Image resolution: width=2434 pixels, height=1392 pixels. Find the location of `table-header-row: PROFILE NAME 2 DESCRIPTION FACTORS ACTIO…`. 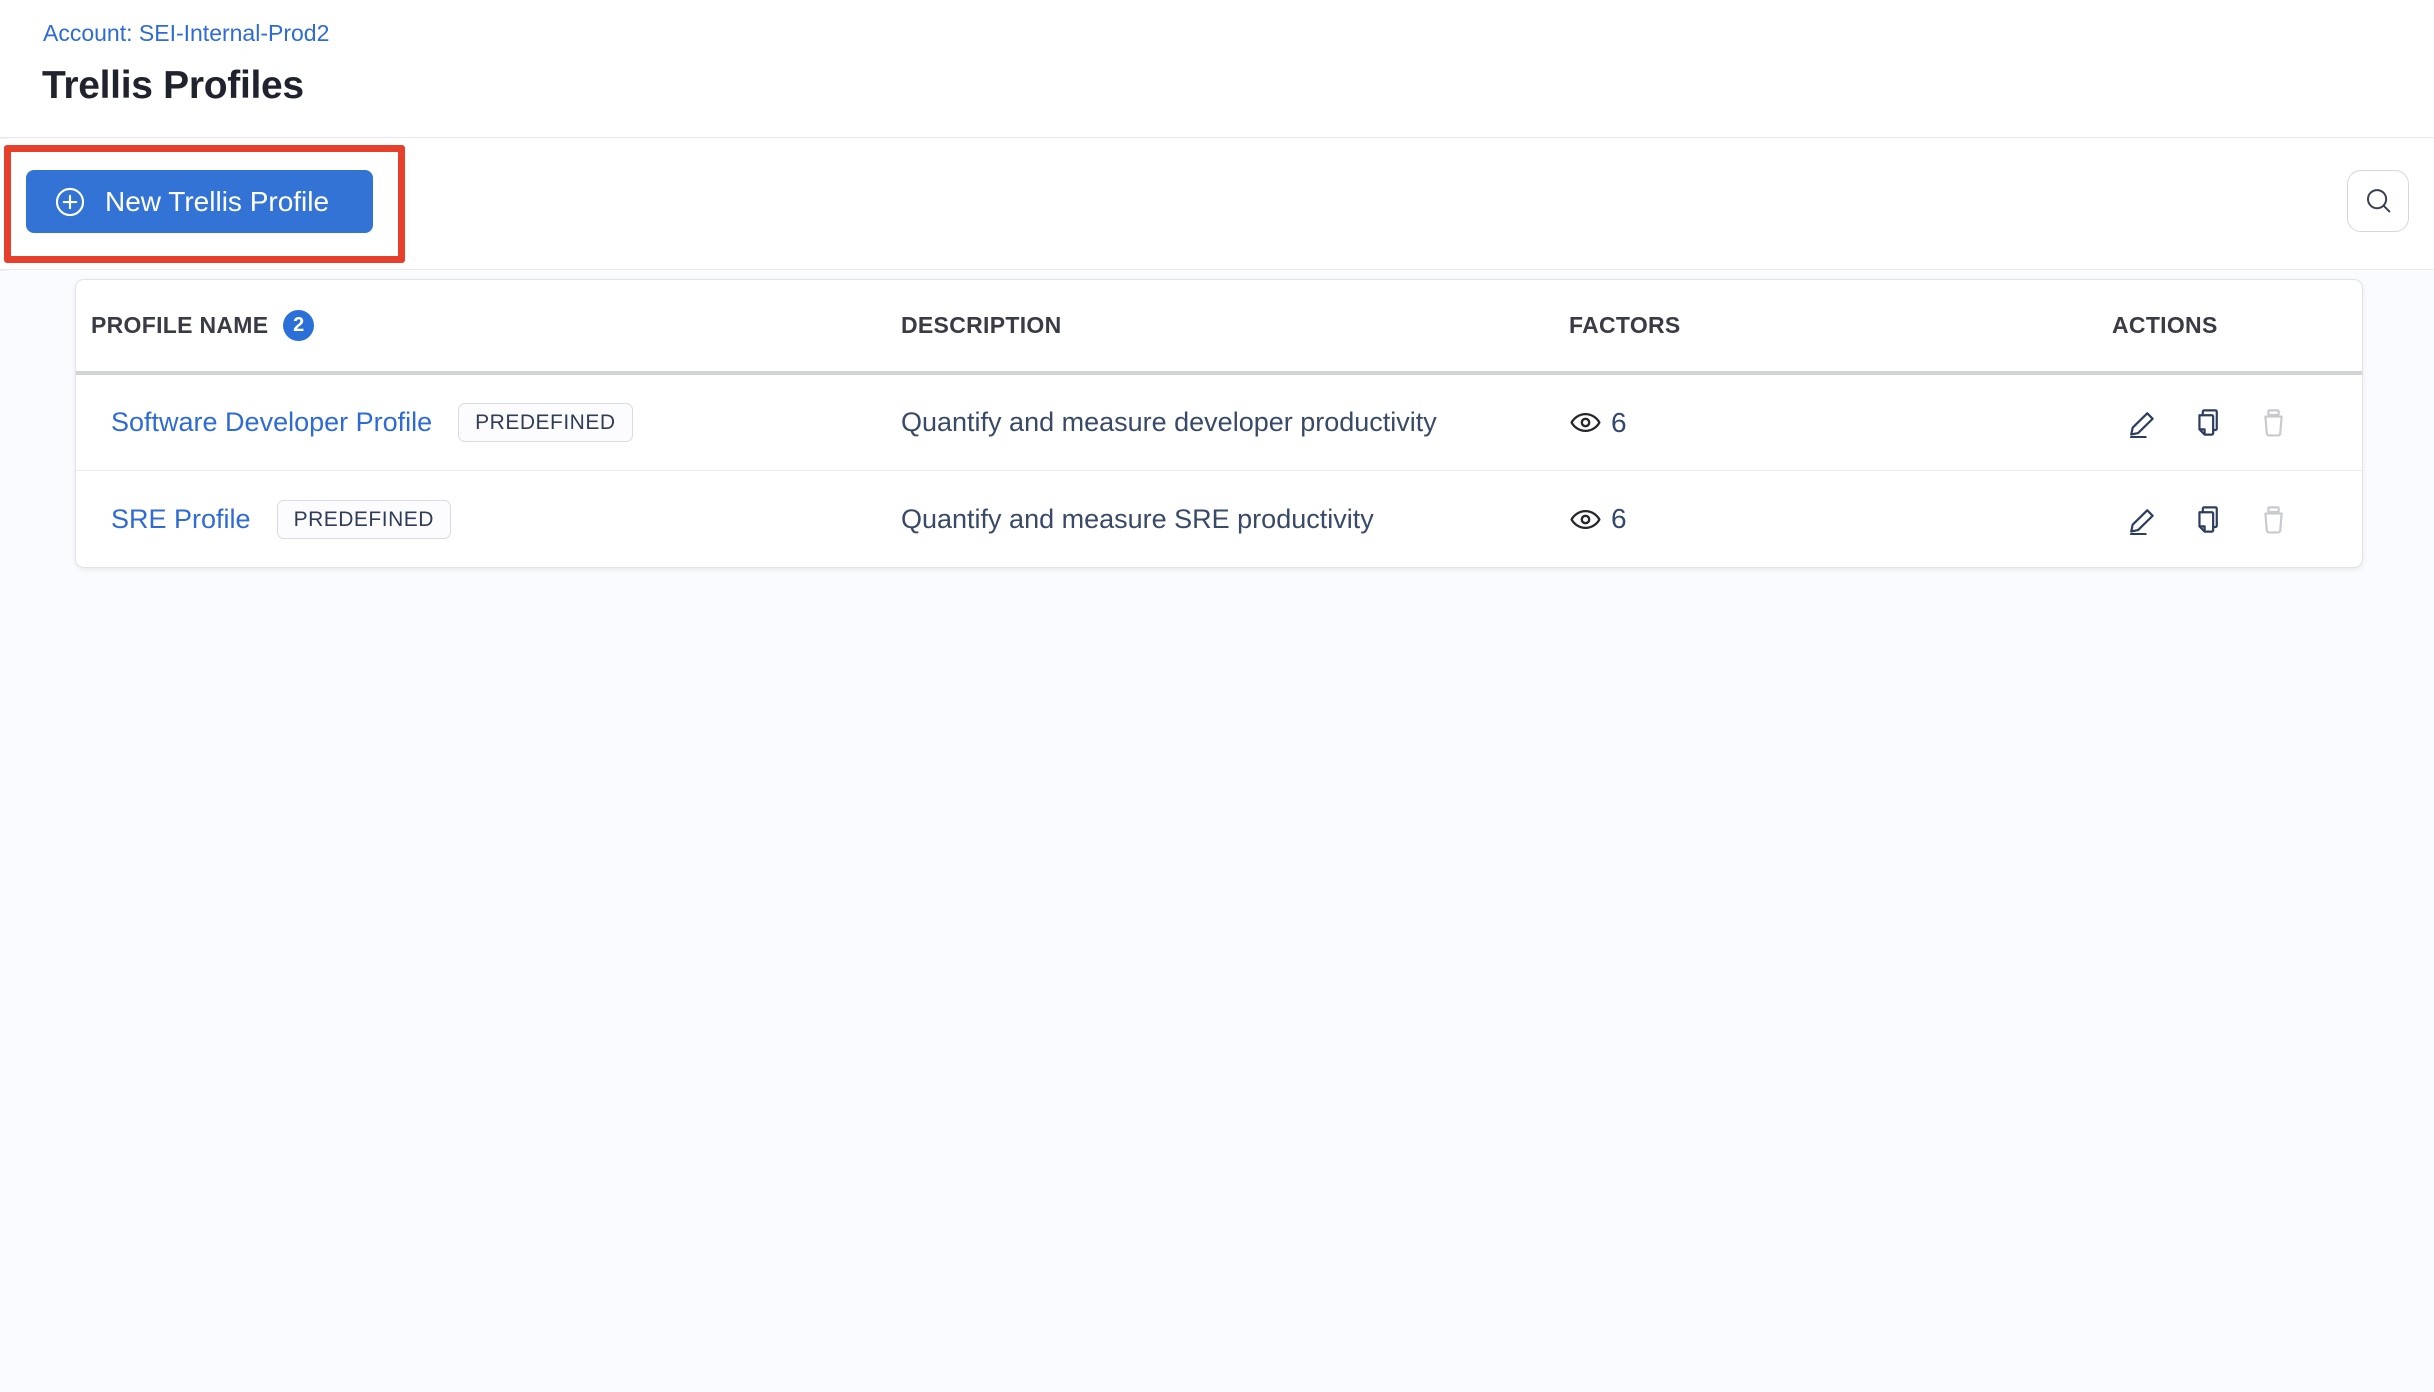

table-header-row: PROFILE NAME 2 DESCRIPTION FACTORS ACTIO… is located at coordinates (1219, 327).